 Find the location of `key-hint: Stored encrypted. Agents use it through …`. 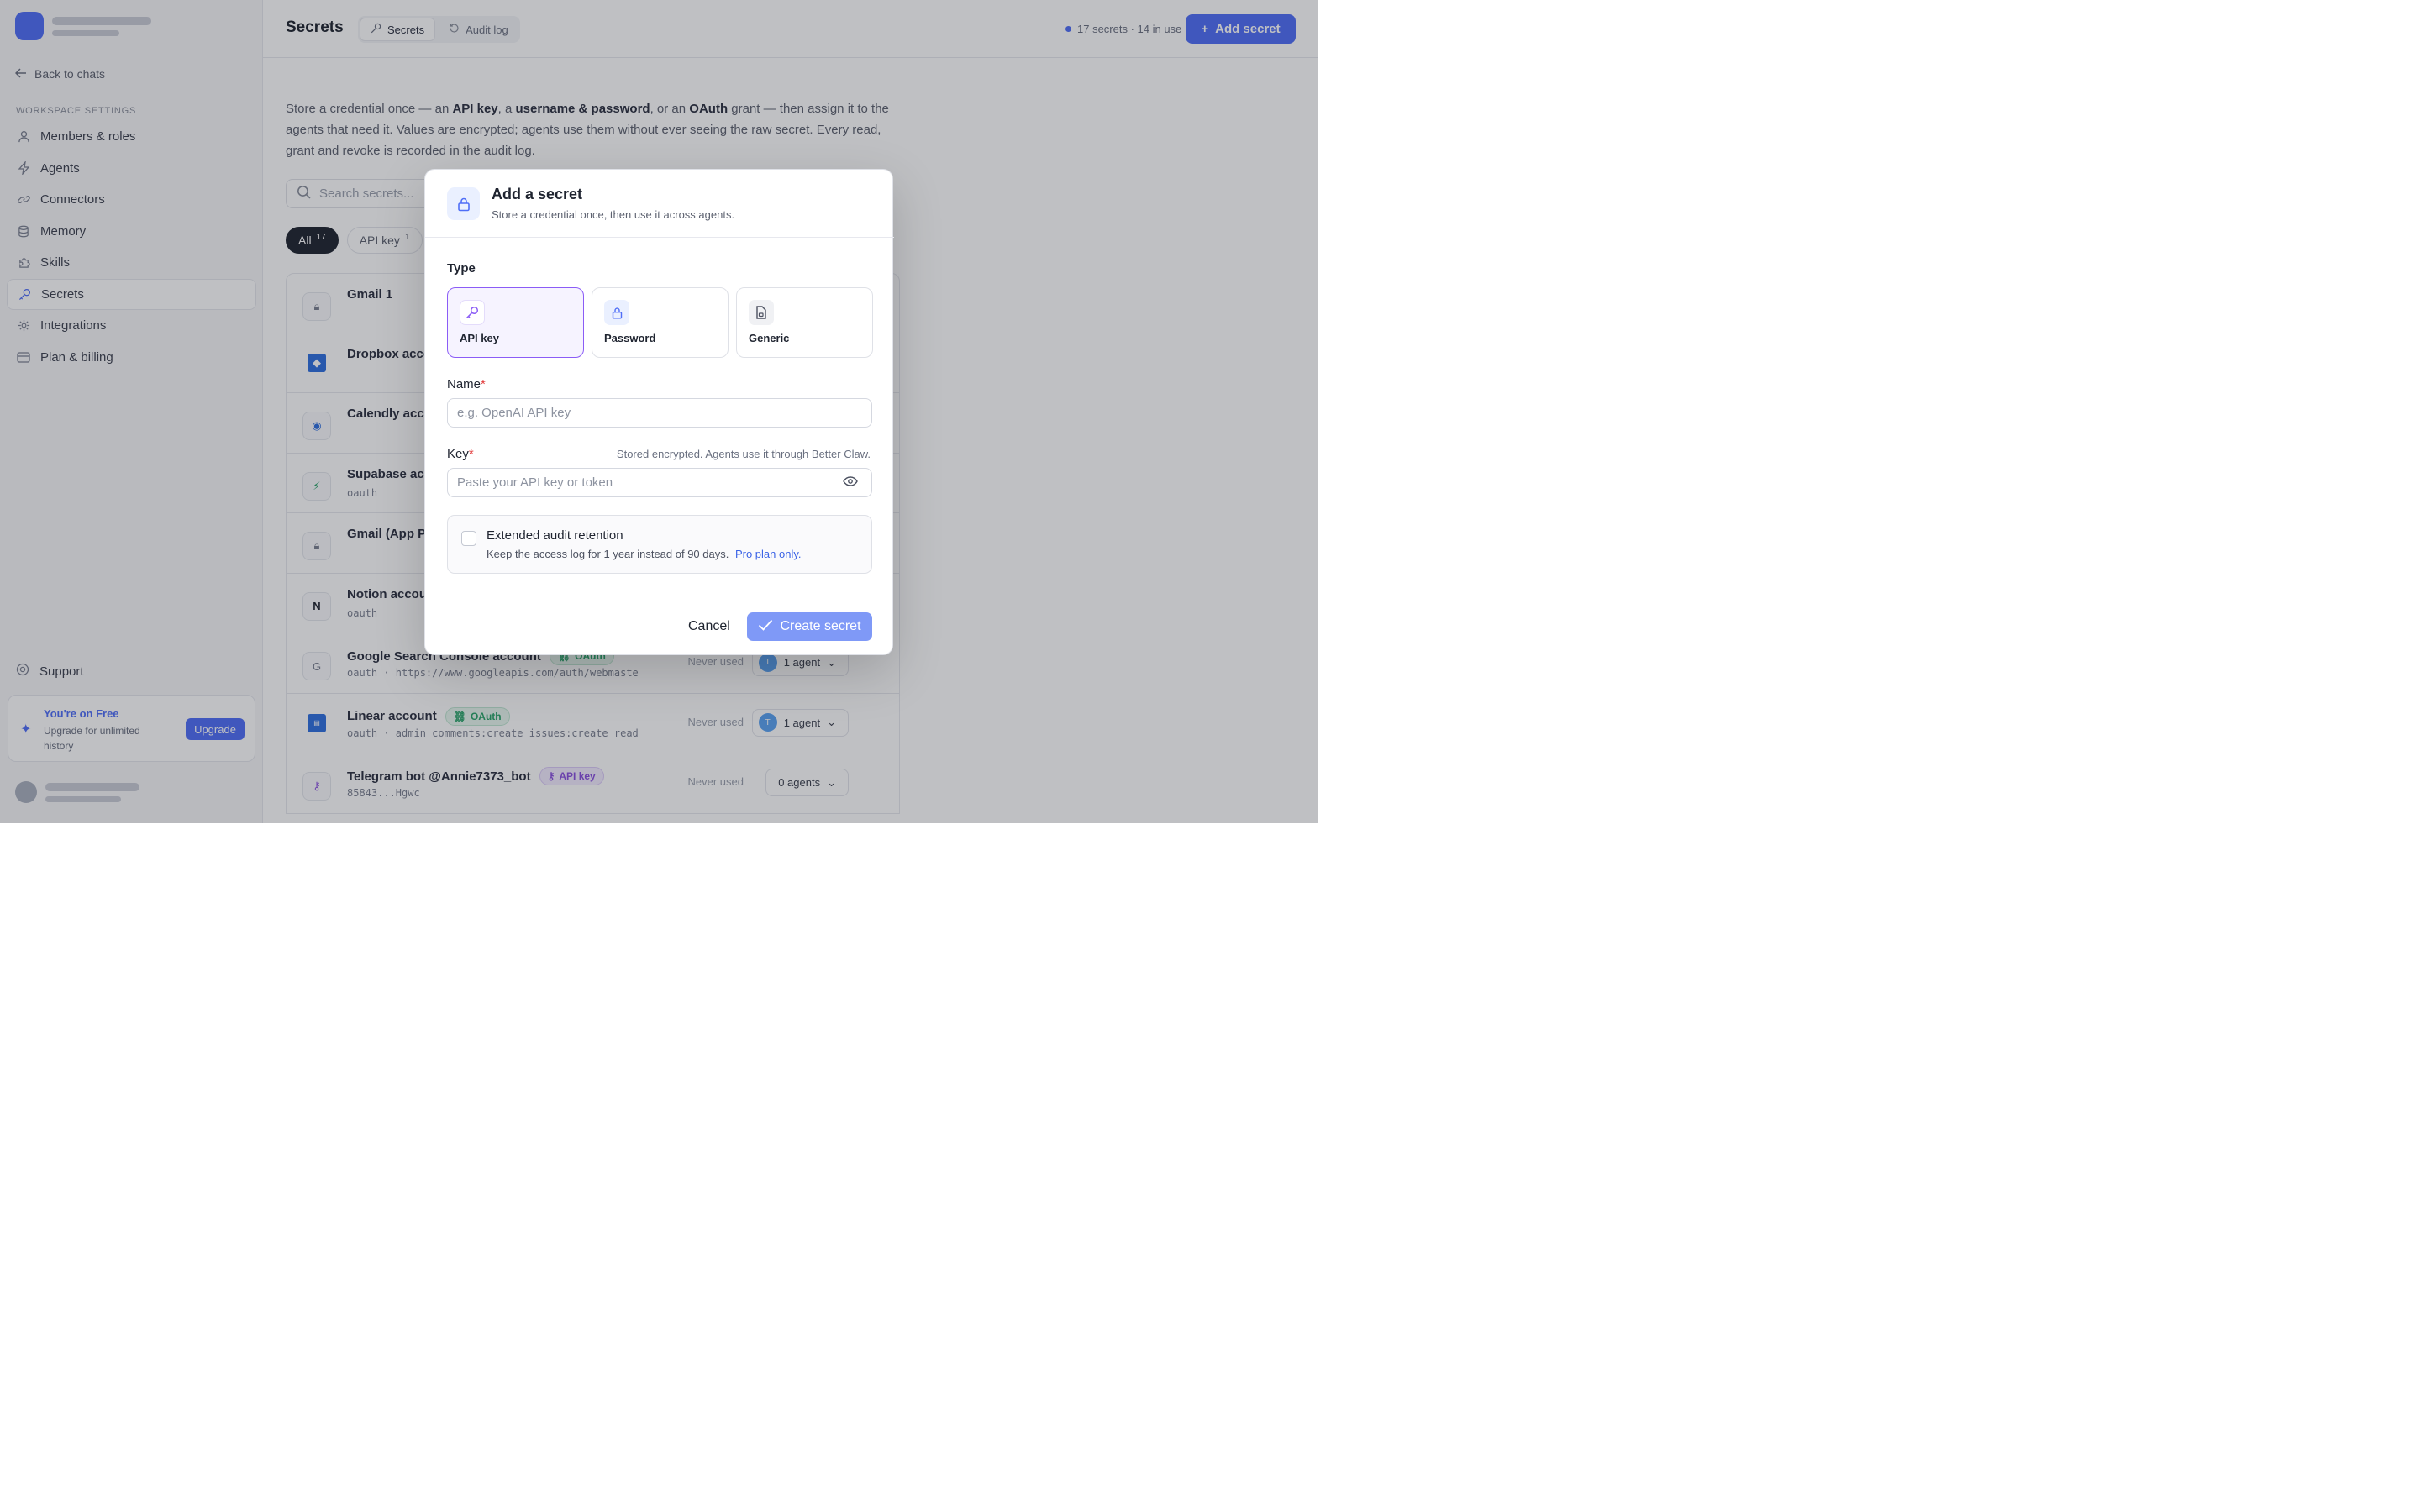

key-hint: Stored encrypted. Agents use it through … is located at coordinates (743, 454).